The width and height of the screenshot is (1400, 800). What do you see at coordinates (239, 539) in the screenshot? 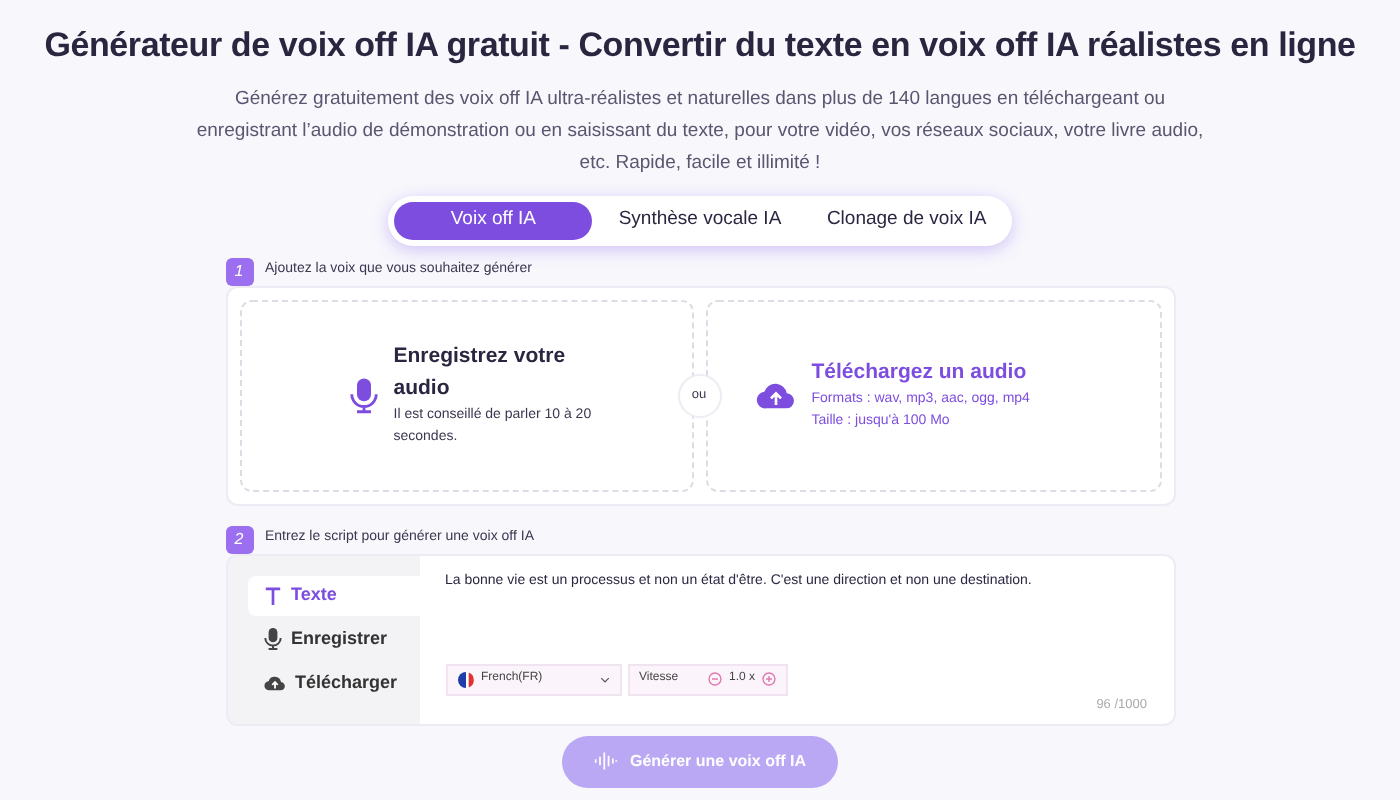
I see `step-badge: 2` at bounding box center [239, 539].